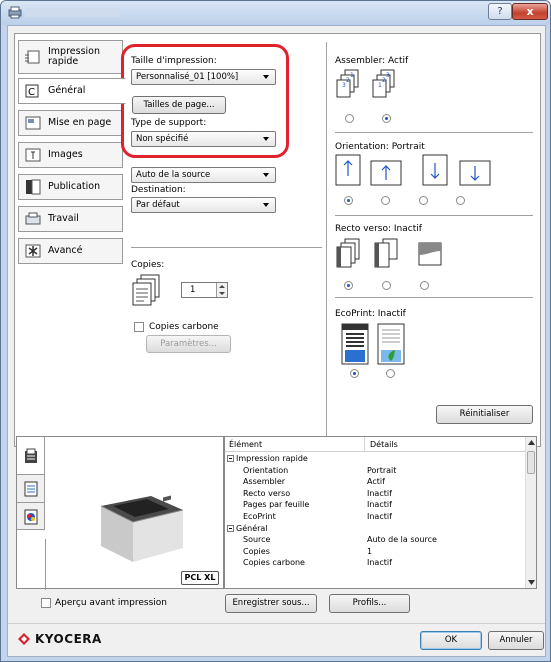 The height and width of the screenshot is (662, 551). Describe the element at coordinates (205, 101) in the screenshot. I see `highlight-annotation` at that location.